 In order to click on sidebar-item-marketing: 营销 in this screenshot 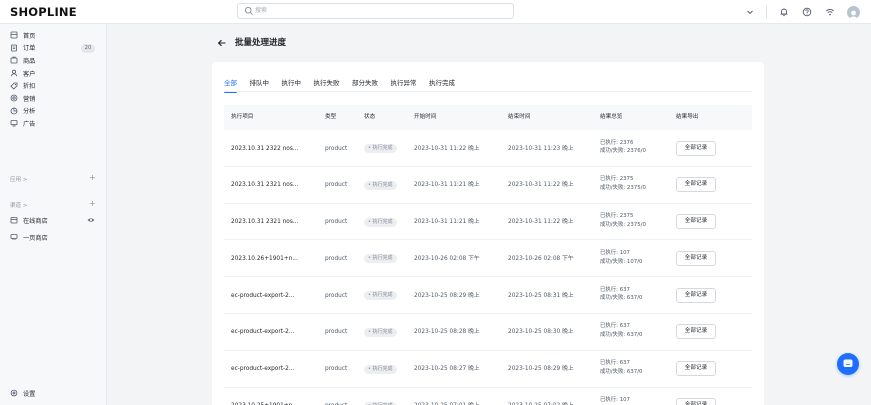, I will do `click(53, 98)`.